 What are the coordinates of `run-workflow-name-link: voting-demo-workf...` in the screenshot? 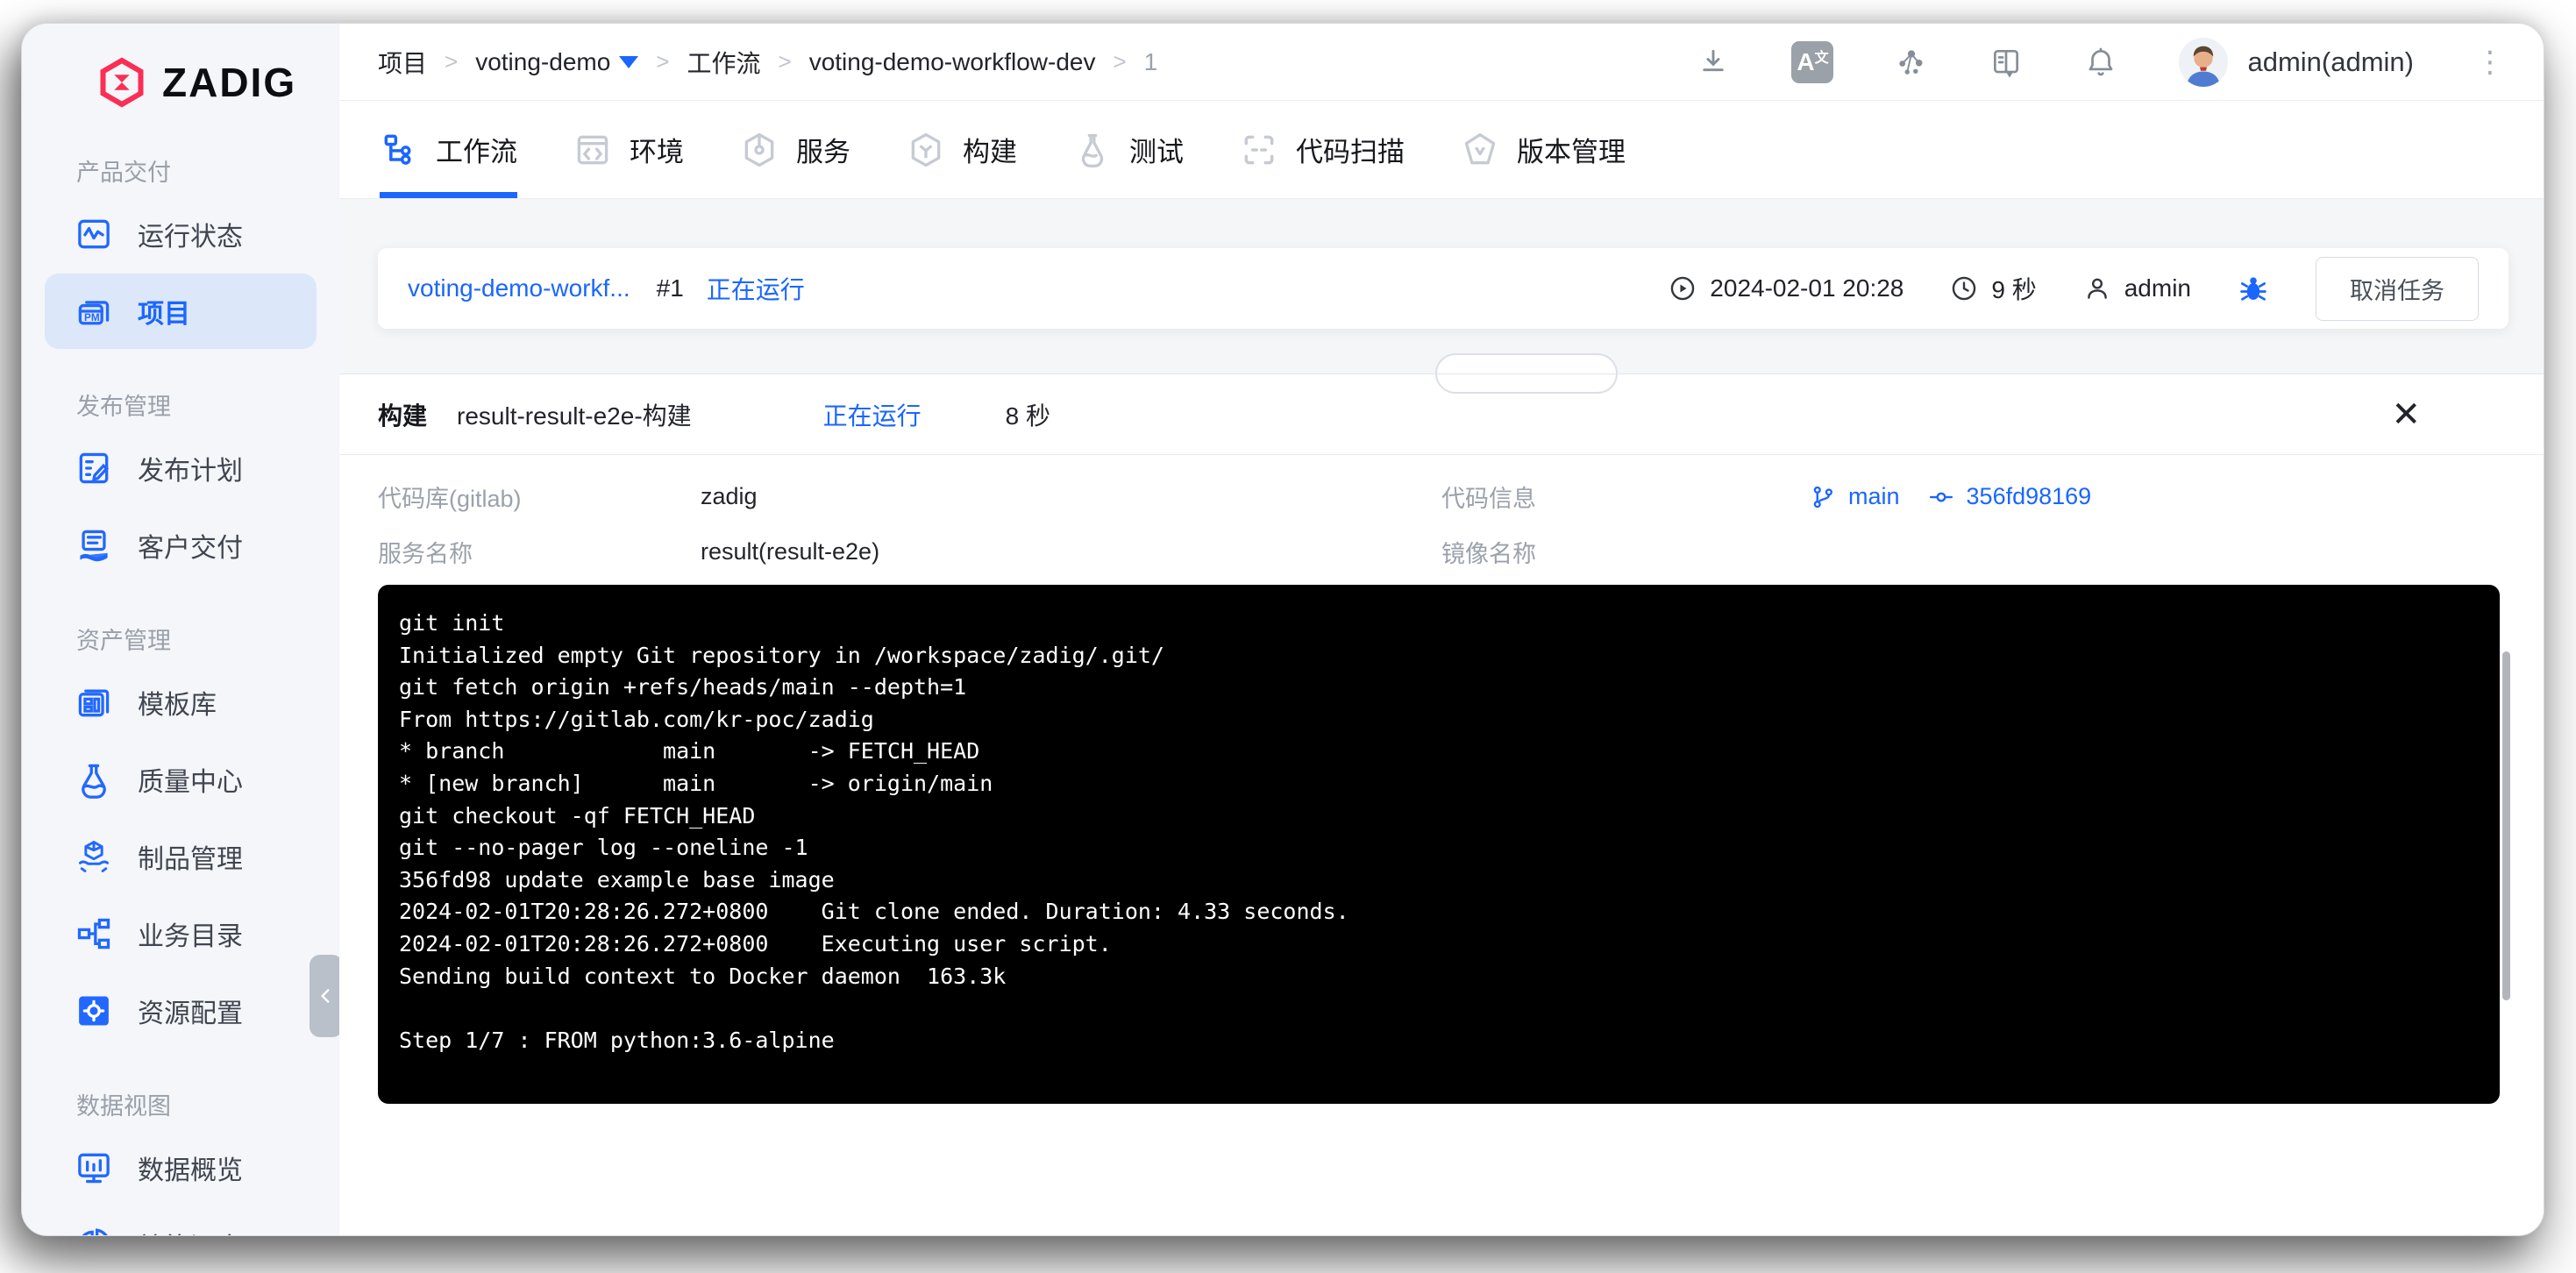 It's located at (519, 288).